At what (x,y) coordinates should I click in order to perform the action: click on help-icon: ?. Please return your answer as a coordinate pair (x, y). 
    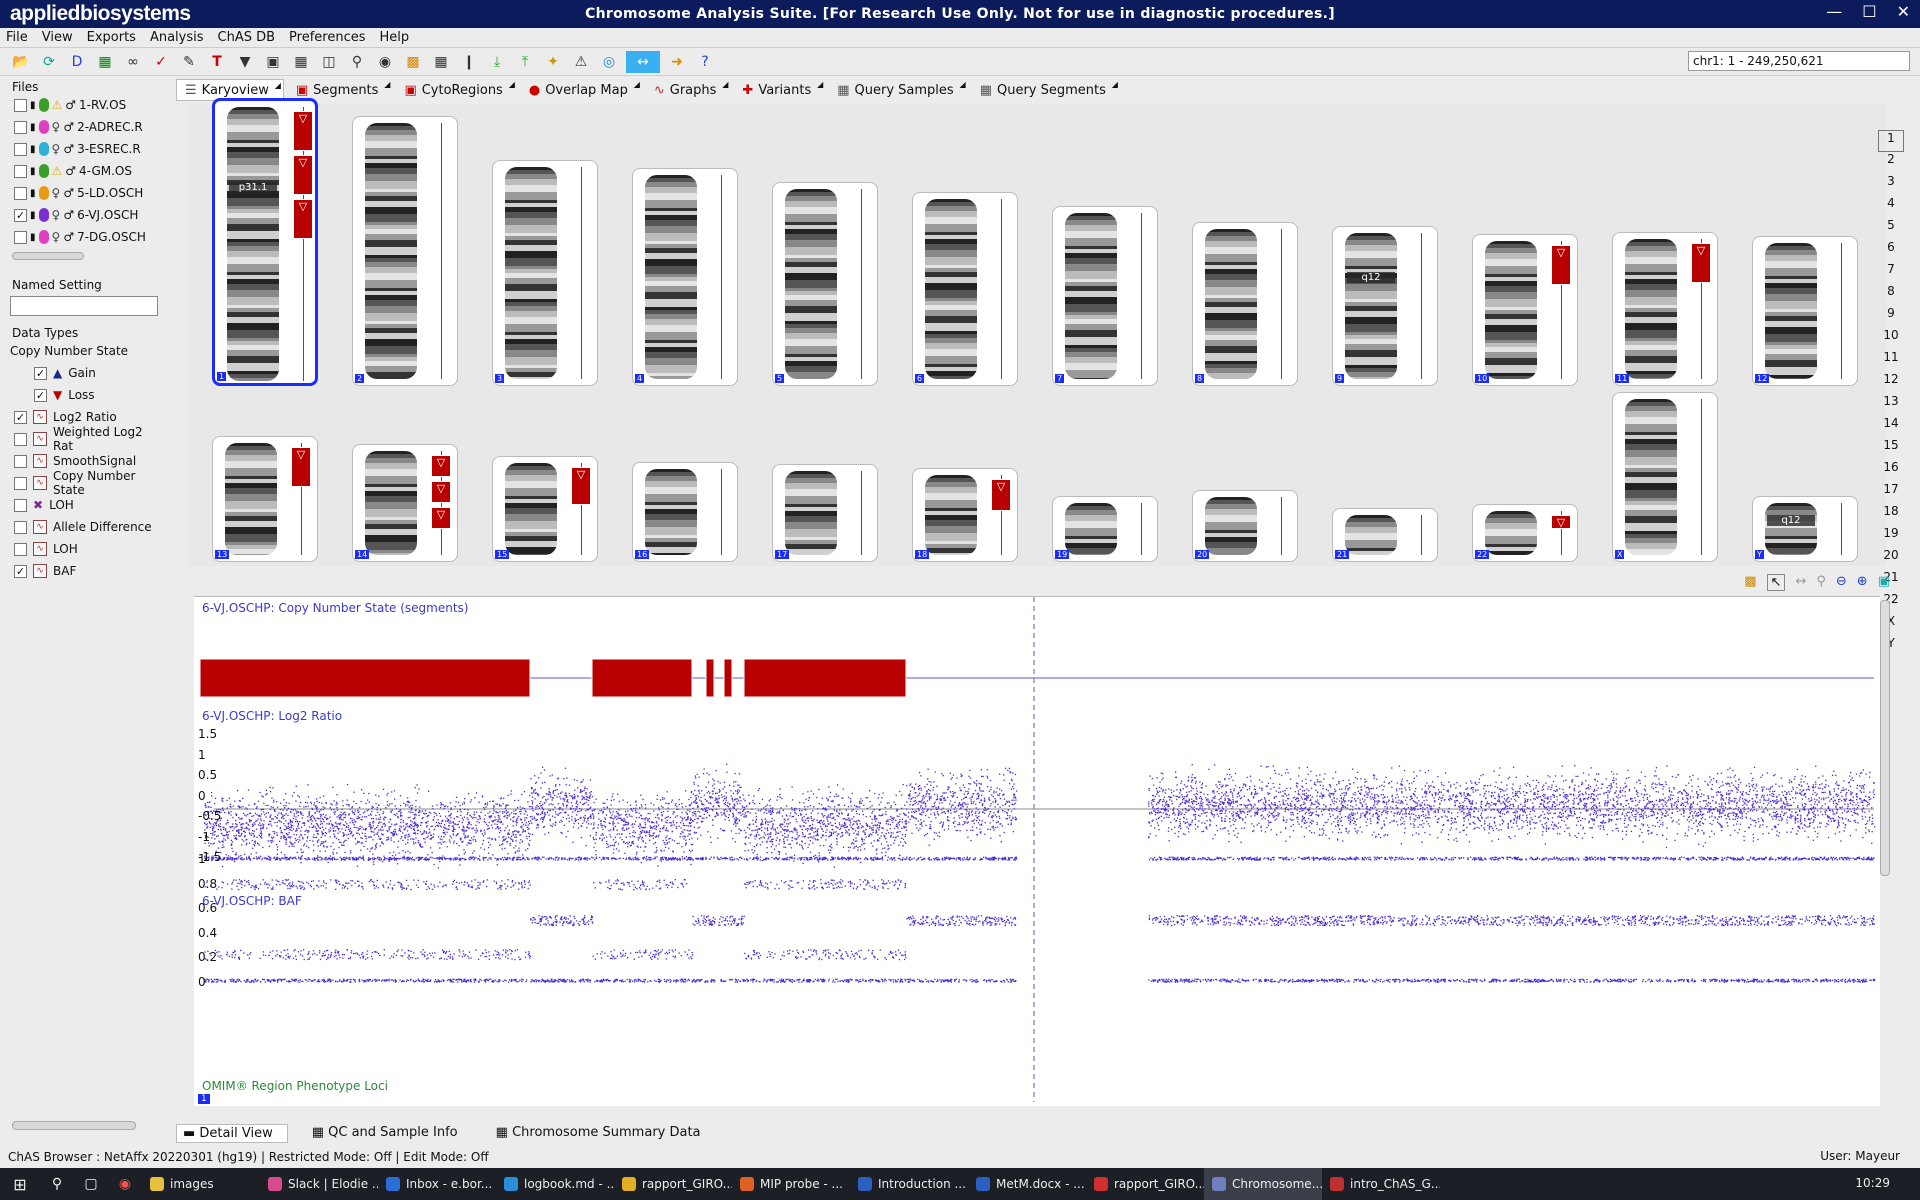
    Looking at the image, I should click on (705, 62).